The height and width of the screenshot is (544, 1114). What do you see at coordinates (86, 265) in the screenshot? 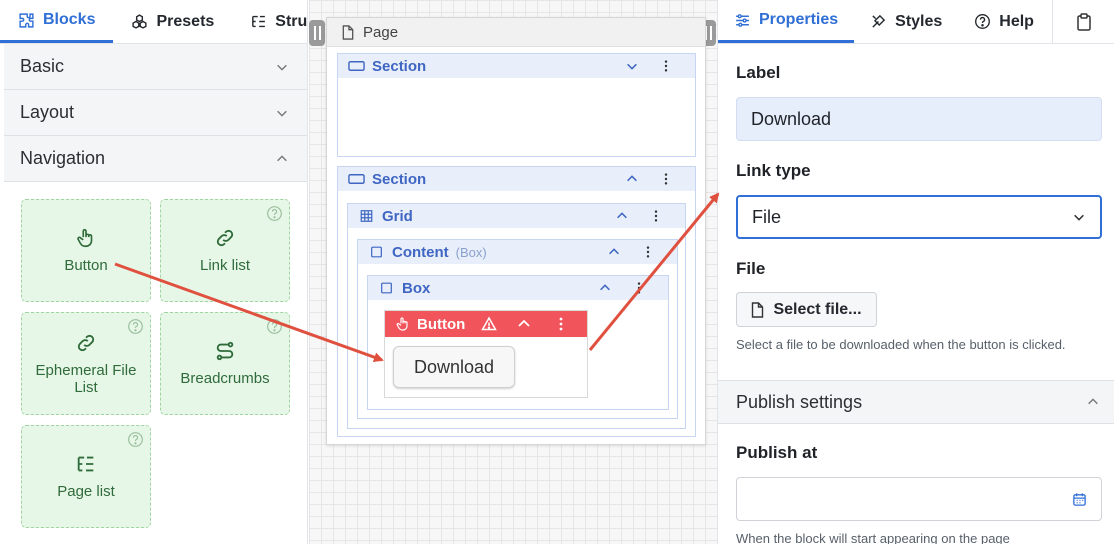
I see `block-button-label: Button` at bounding box center [86, 265].